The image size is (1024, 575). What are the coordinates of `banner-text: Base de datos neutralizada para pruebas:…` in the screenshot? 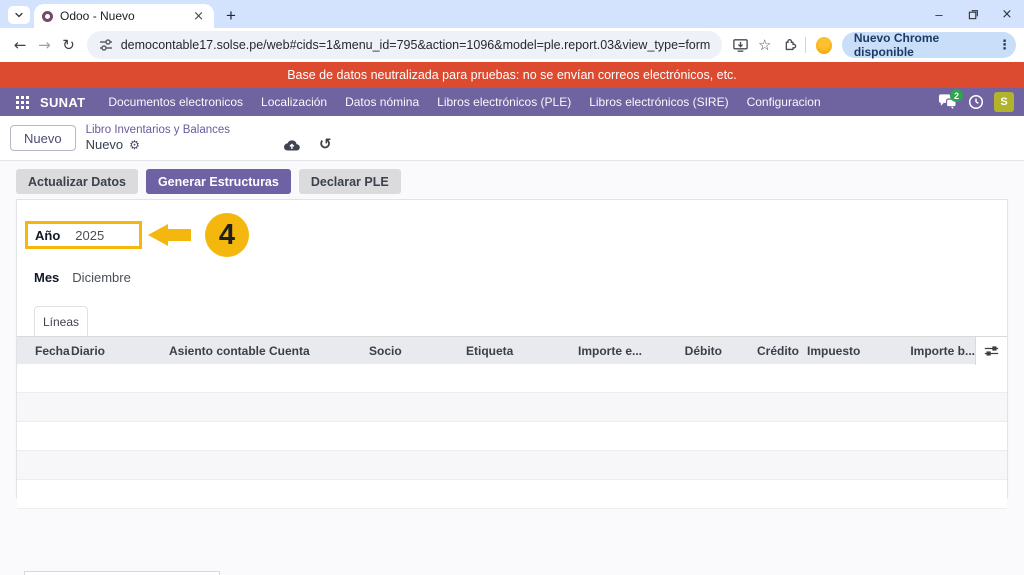 It's located at (512, 75).